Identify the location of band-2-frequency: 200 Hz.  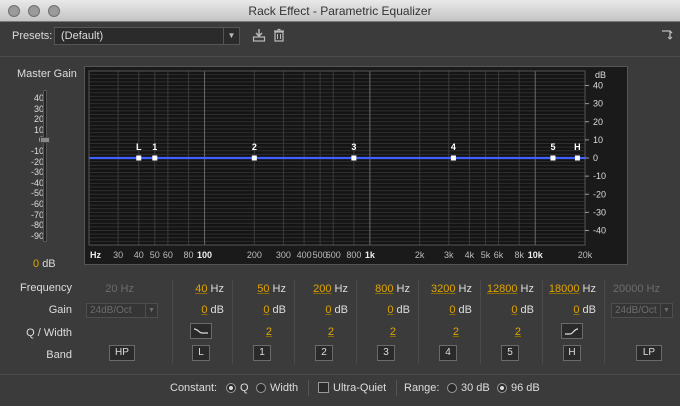
(325, 289).